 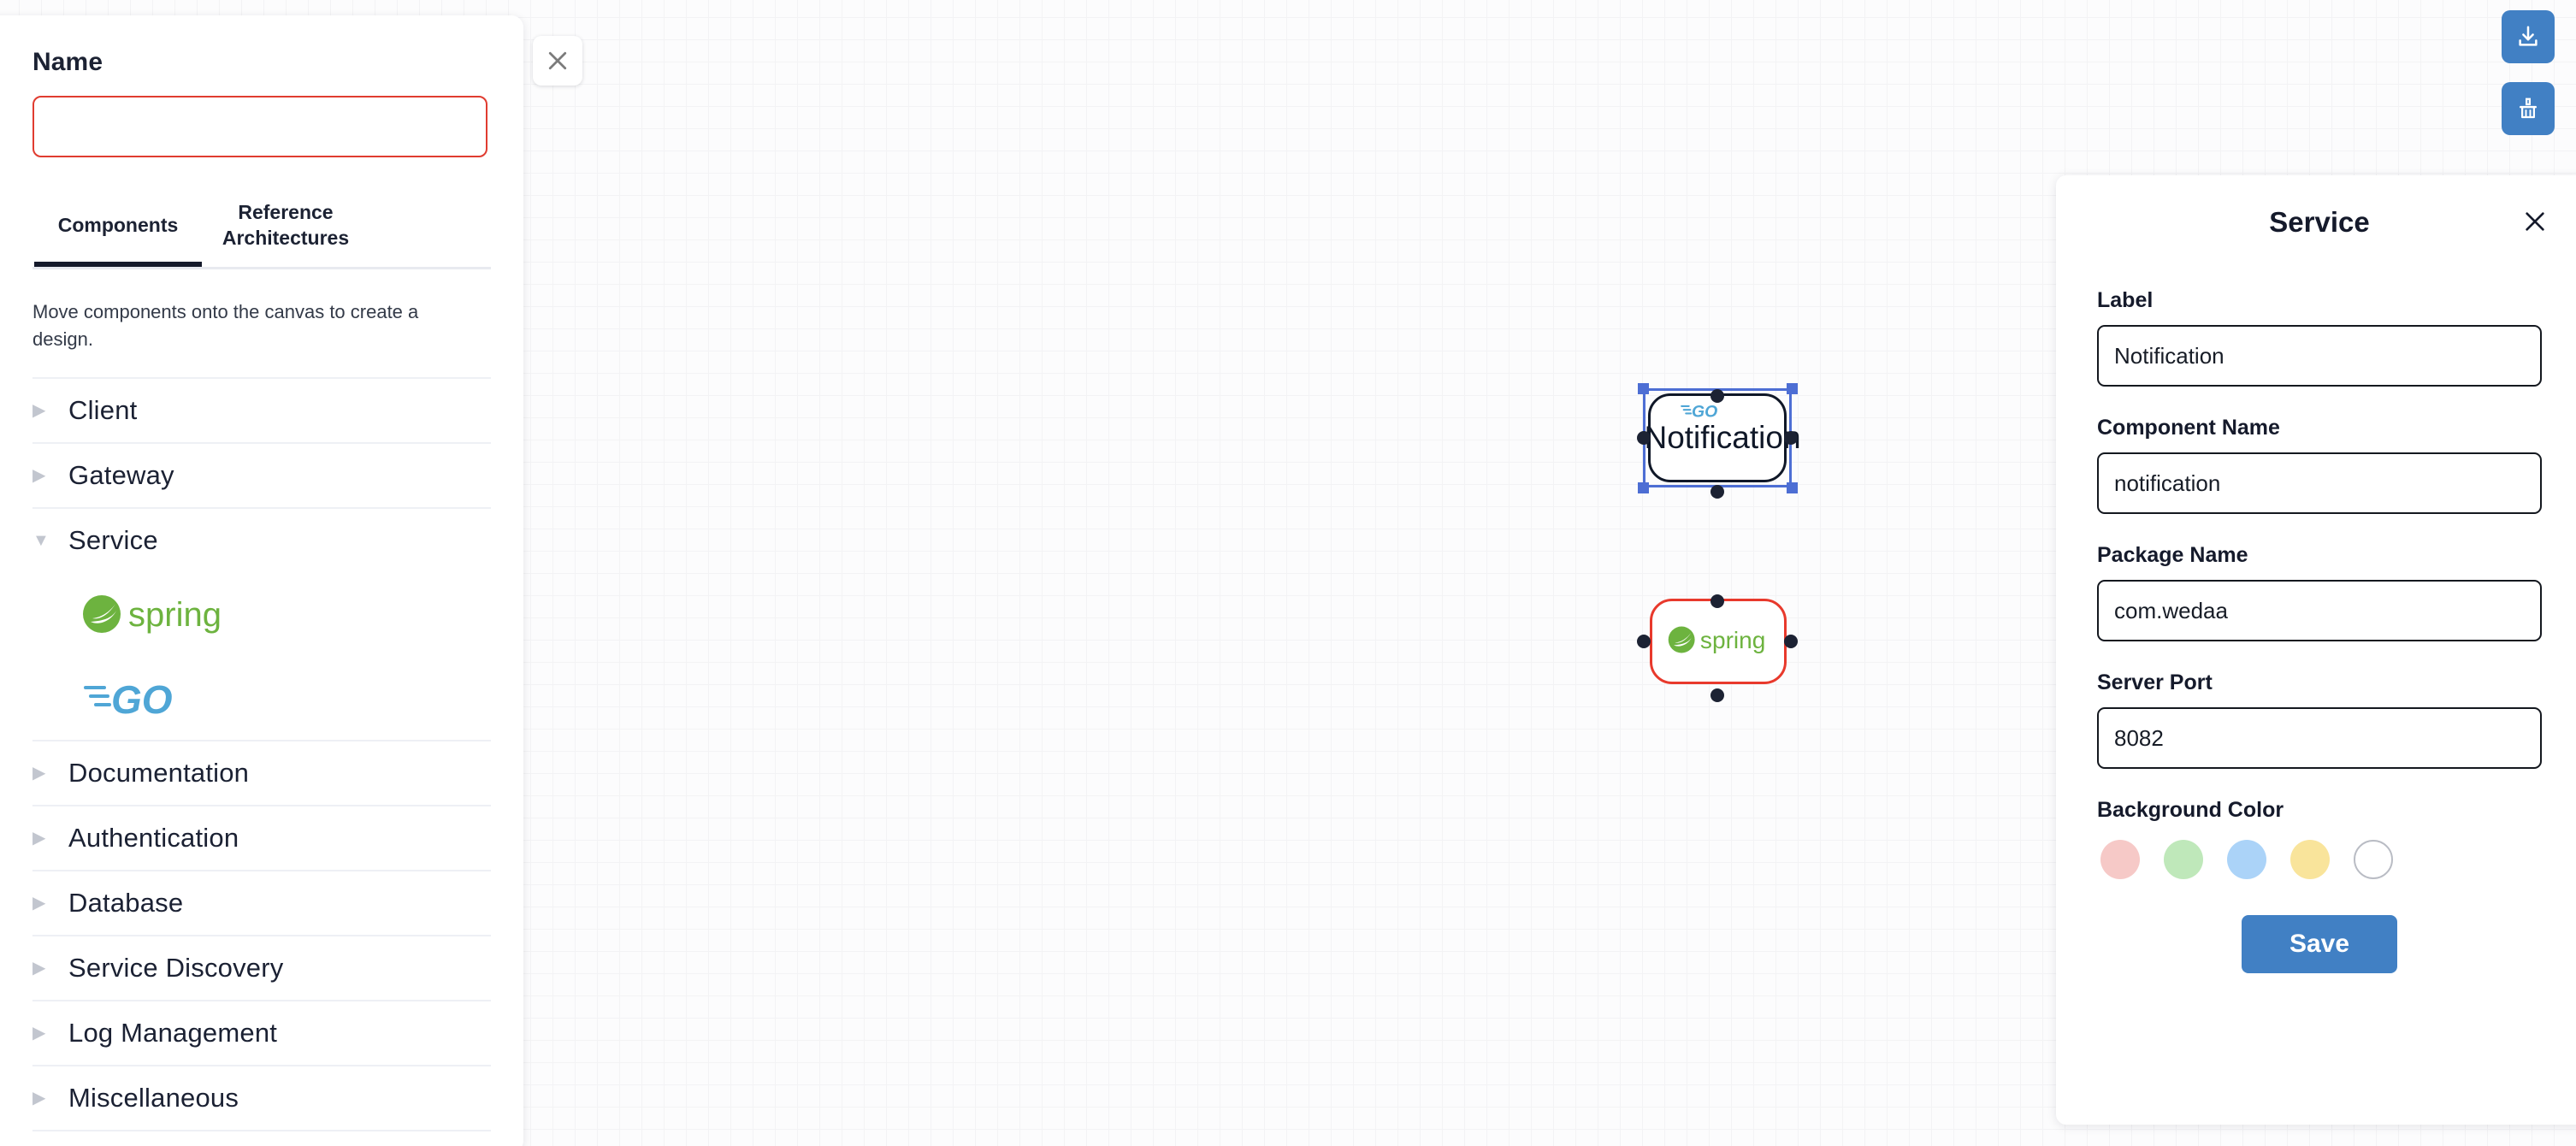 What do you see at coordinates (113, 539) in the screenshot?
I see `category-label: Service` at bounding box center [113, 539].